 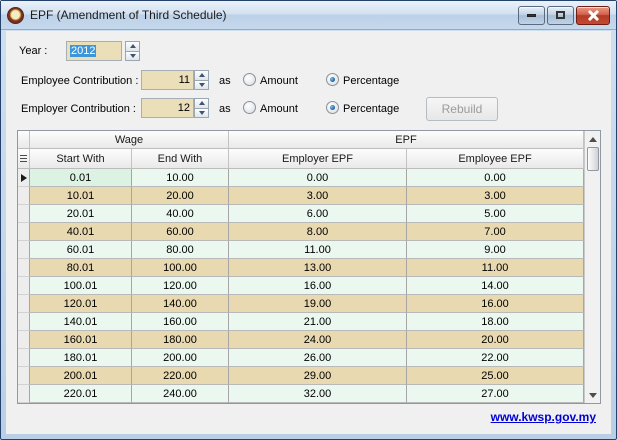 I want to click on grid-cell: 140.01, so click(x=81, y=322).